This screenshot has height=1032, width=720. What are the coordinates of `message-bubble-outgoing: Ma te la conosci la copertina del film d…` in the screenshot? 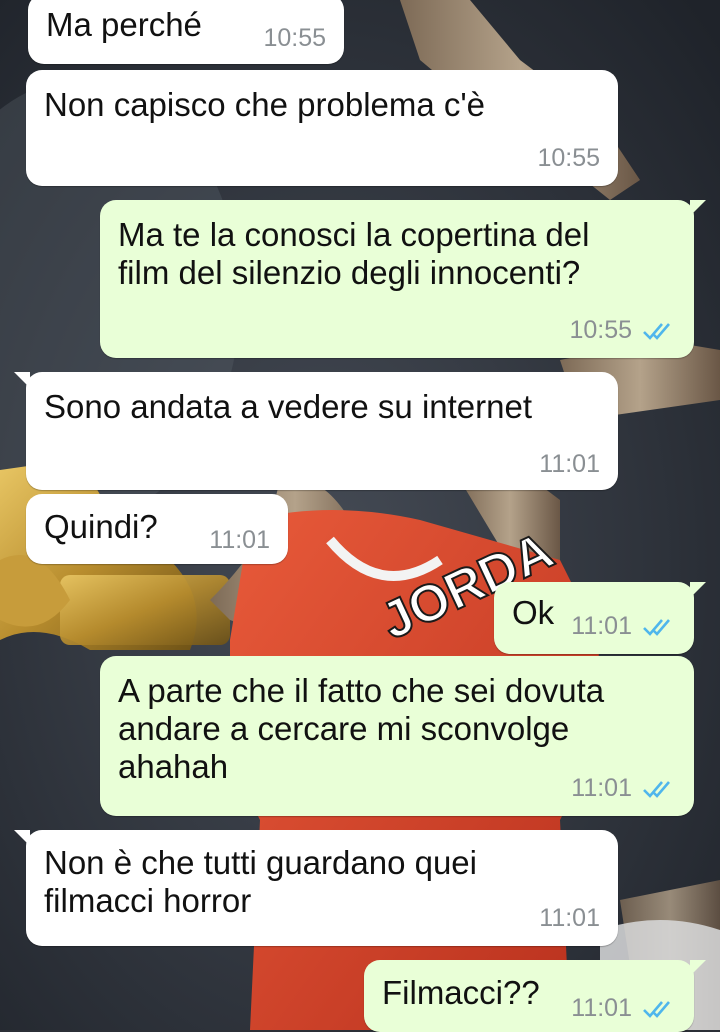 It's located at (403, 279).